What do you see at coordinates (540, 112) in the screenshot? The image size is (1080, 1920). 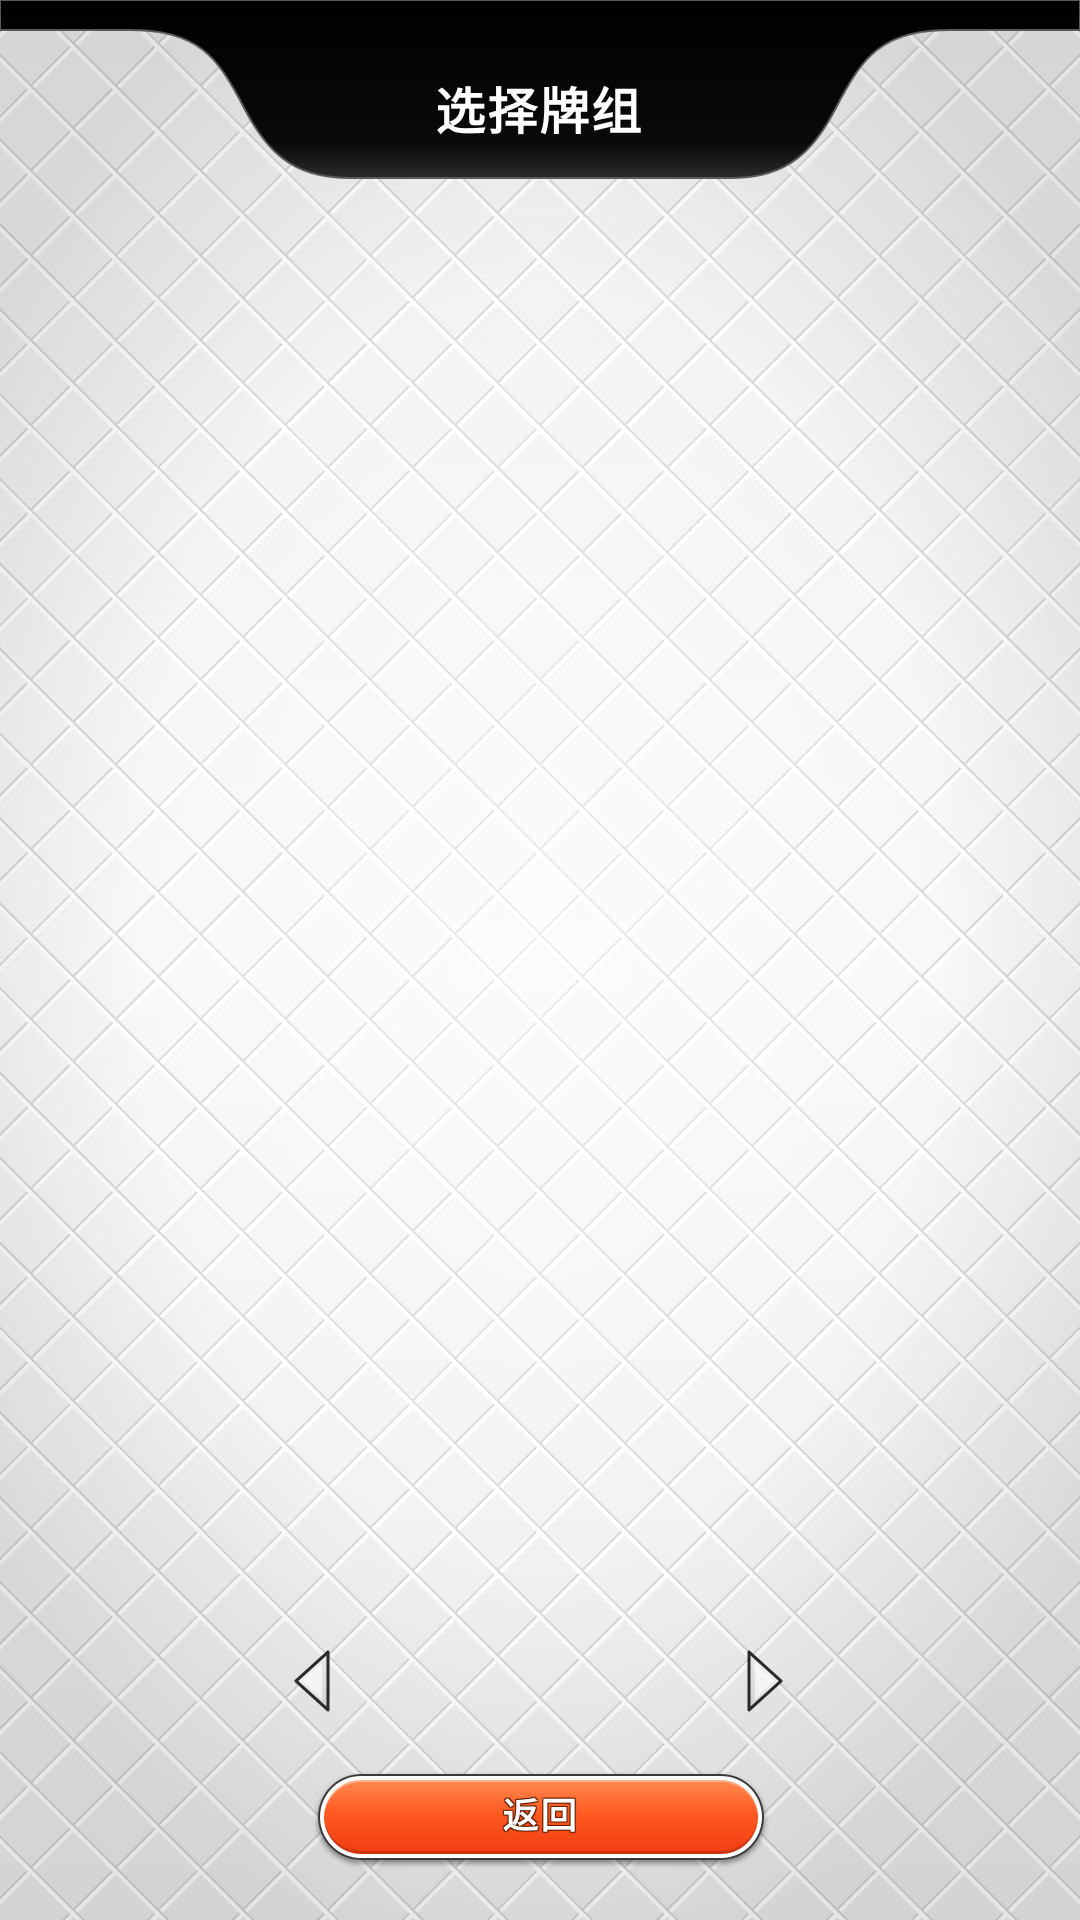 I see `page-title: 选择牌组` at bounding box center [540, 112].